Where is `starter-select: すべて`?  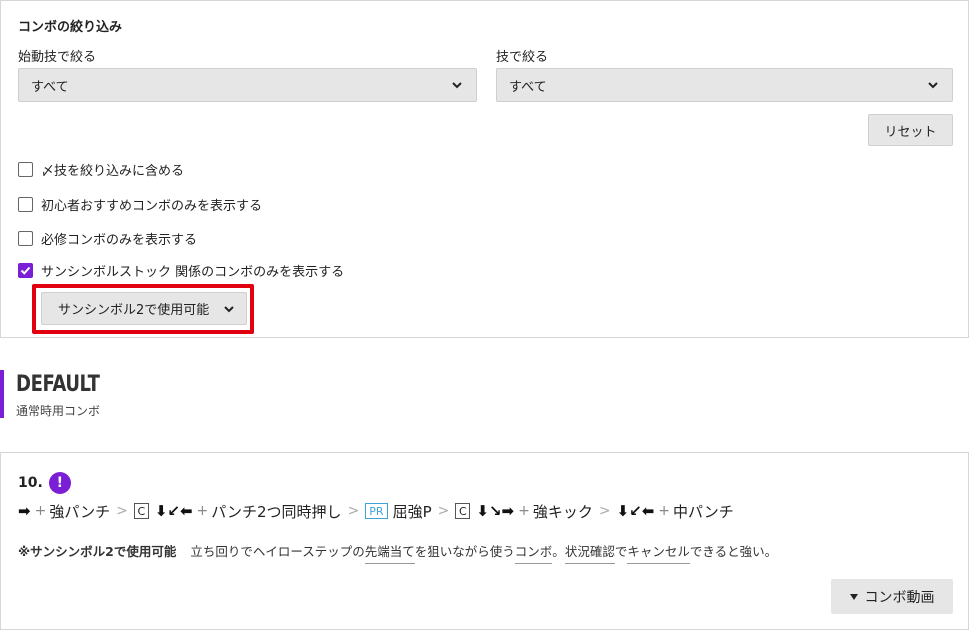
starter-select: すべて is located at coordinates (247, 85).